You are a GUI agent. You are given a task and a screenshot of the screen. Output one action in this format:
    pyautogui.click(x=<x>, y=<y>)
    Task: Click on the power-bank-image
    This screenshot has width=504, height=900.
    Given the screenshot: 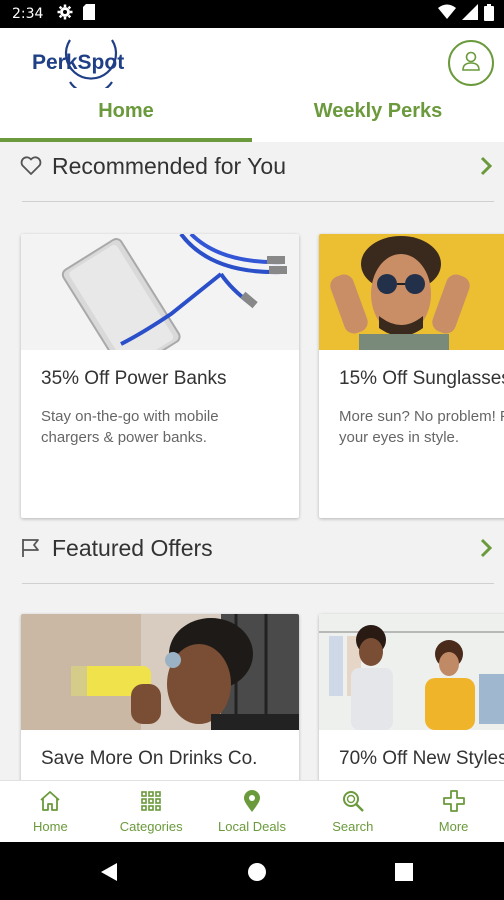 What is the action you would take?
    pyautogui.click(x=160, y=292)
    